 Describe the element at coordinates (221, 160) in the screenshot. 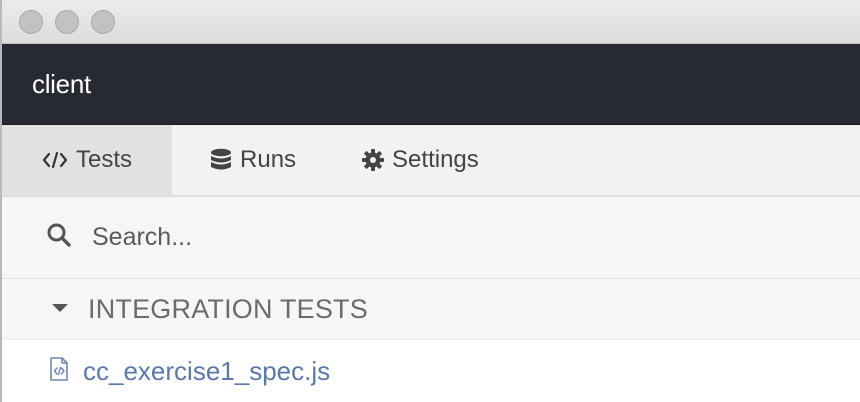

I see `database-icon` at that location.